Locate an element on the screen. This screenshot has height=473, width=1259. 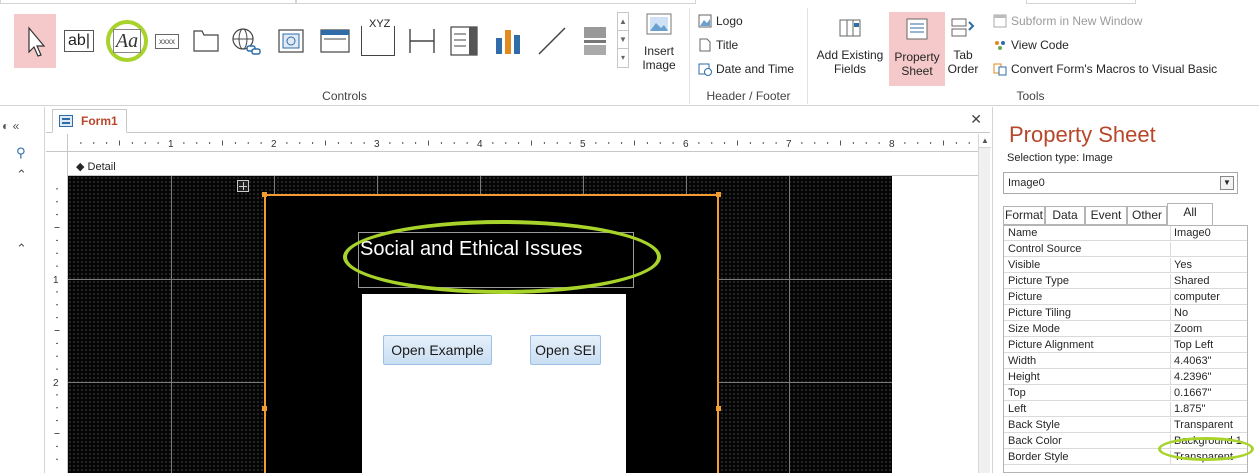
property-value: Shared is located at coordinates (1208, 281).